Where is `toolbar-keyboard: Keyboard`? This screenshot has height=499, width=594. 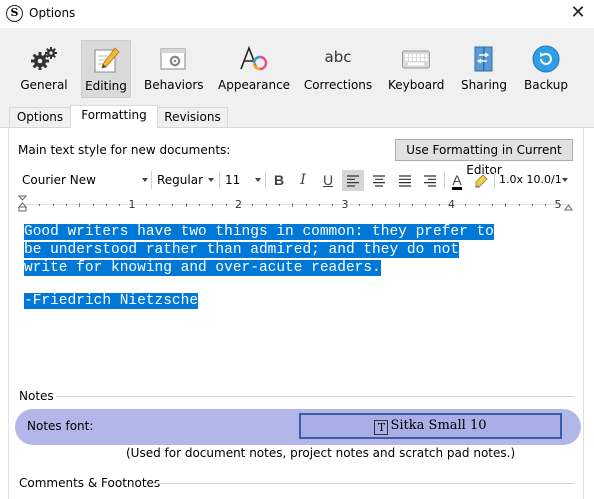 toolbar-keyboard: Keyboard is located at coordinates (416, 69).